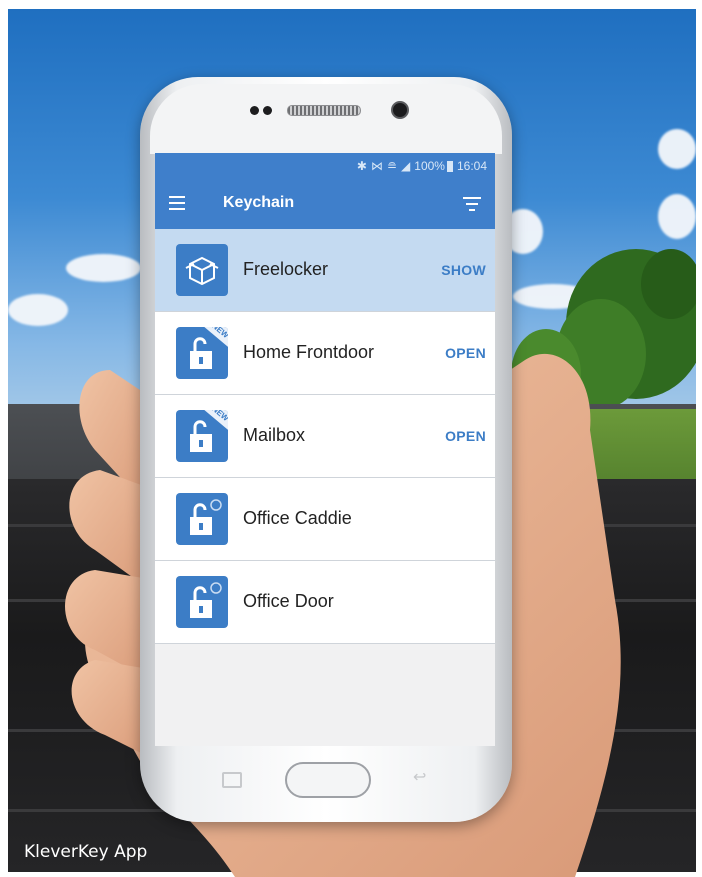 The height and width of the screenshot is (877, 702). I want to click on page-title: Keychain, so click(259, 202).